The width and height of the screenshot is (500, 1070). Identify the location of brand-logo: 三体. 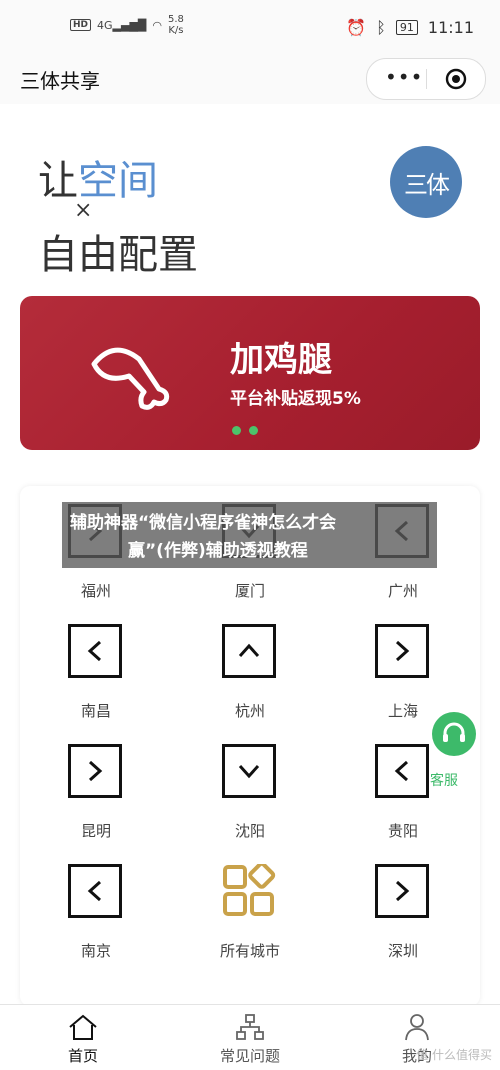
(426, 182).